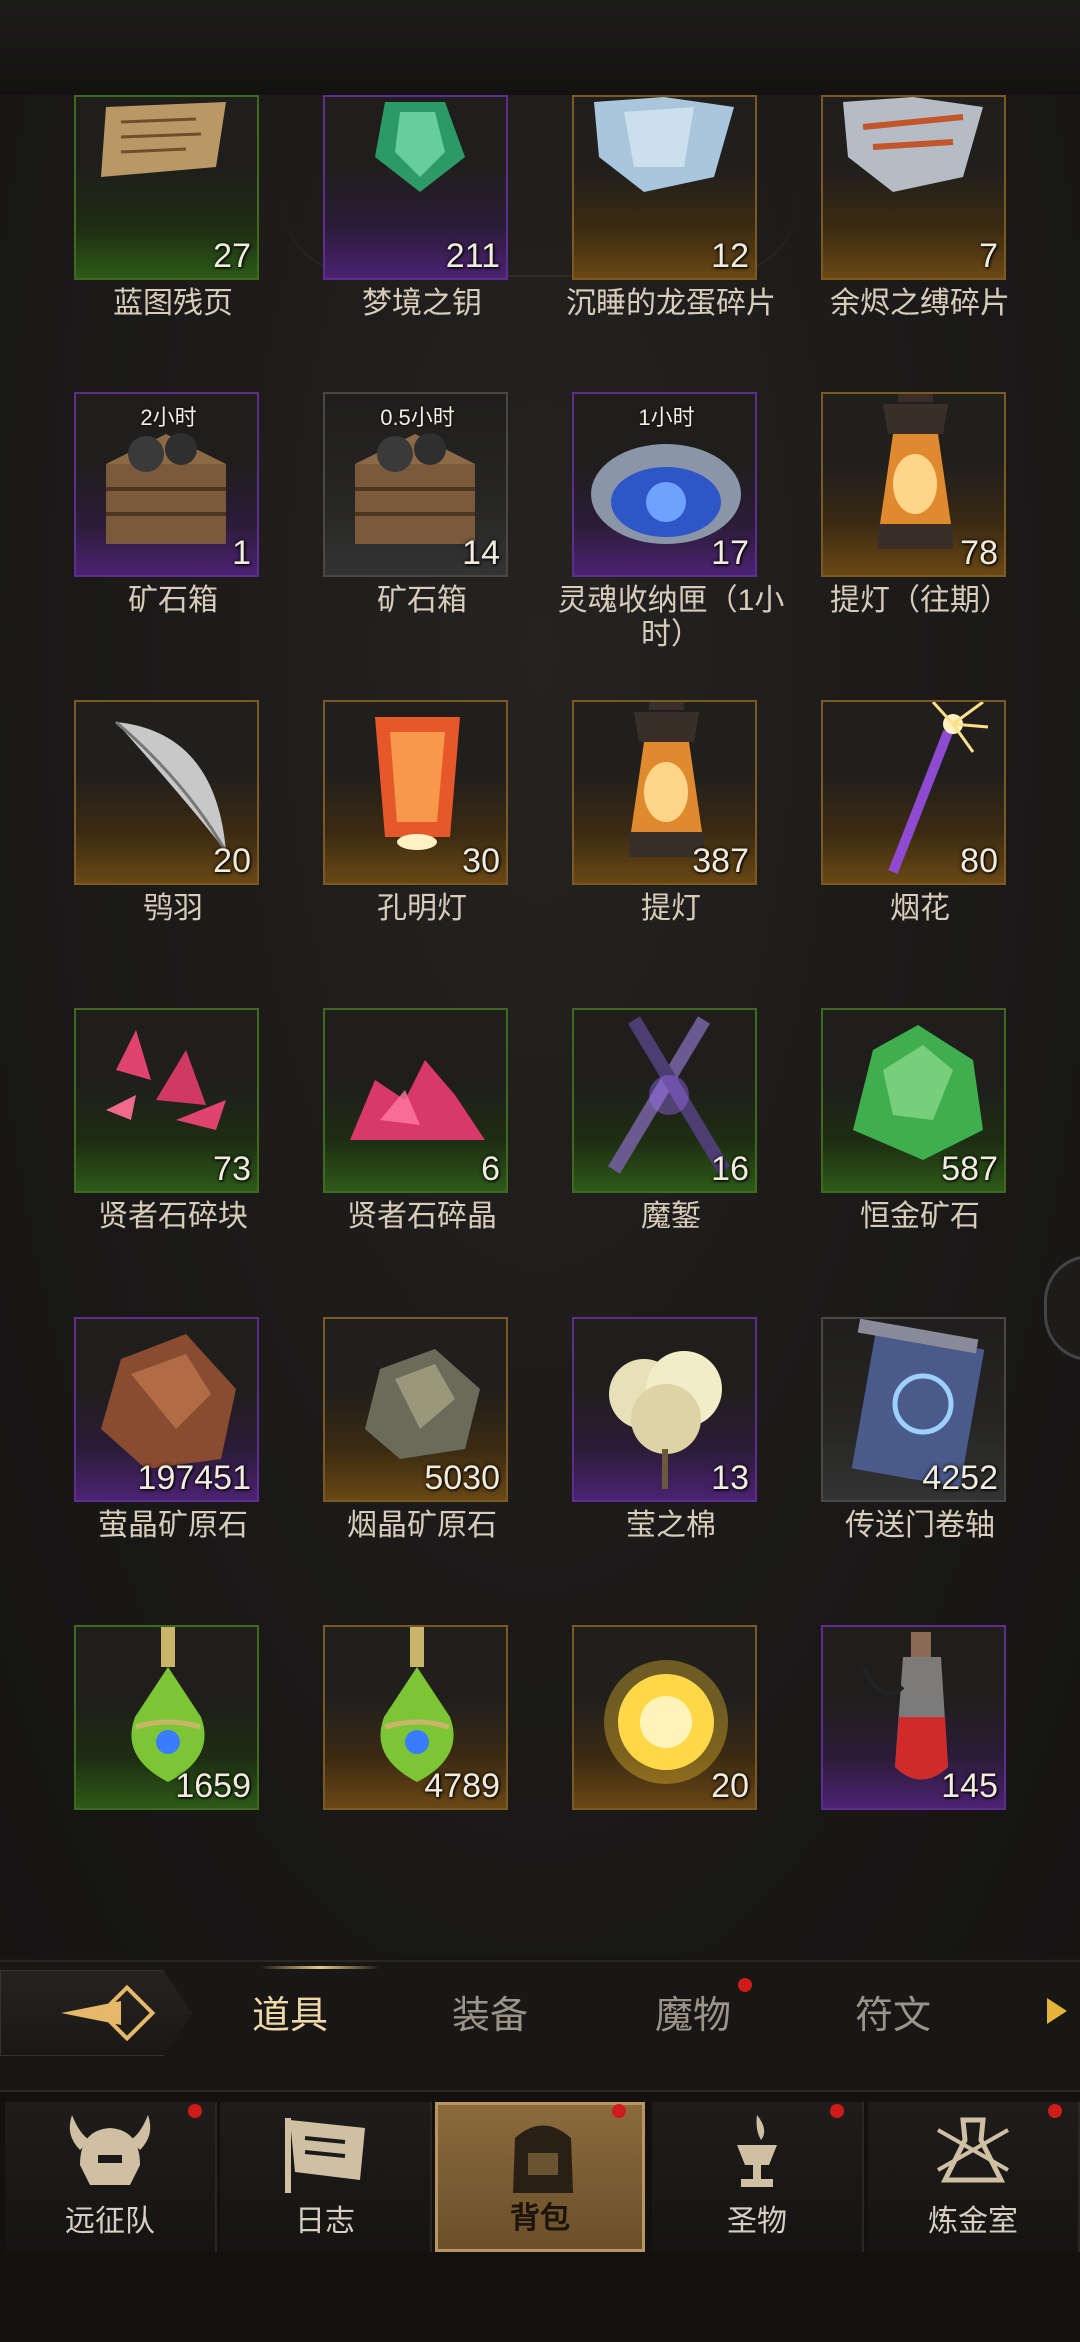  What do you see at coordinates (168, 417) in the screenshot?
I see `item-timer: 2小时` at bounding box center [168, 417].